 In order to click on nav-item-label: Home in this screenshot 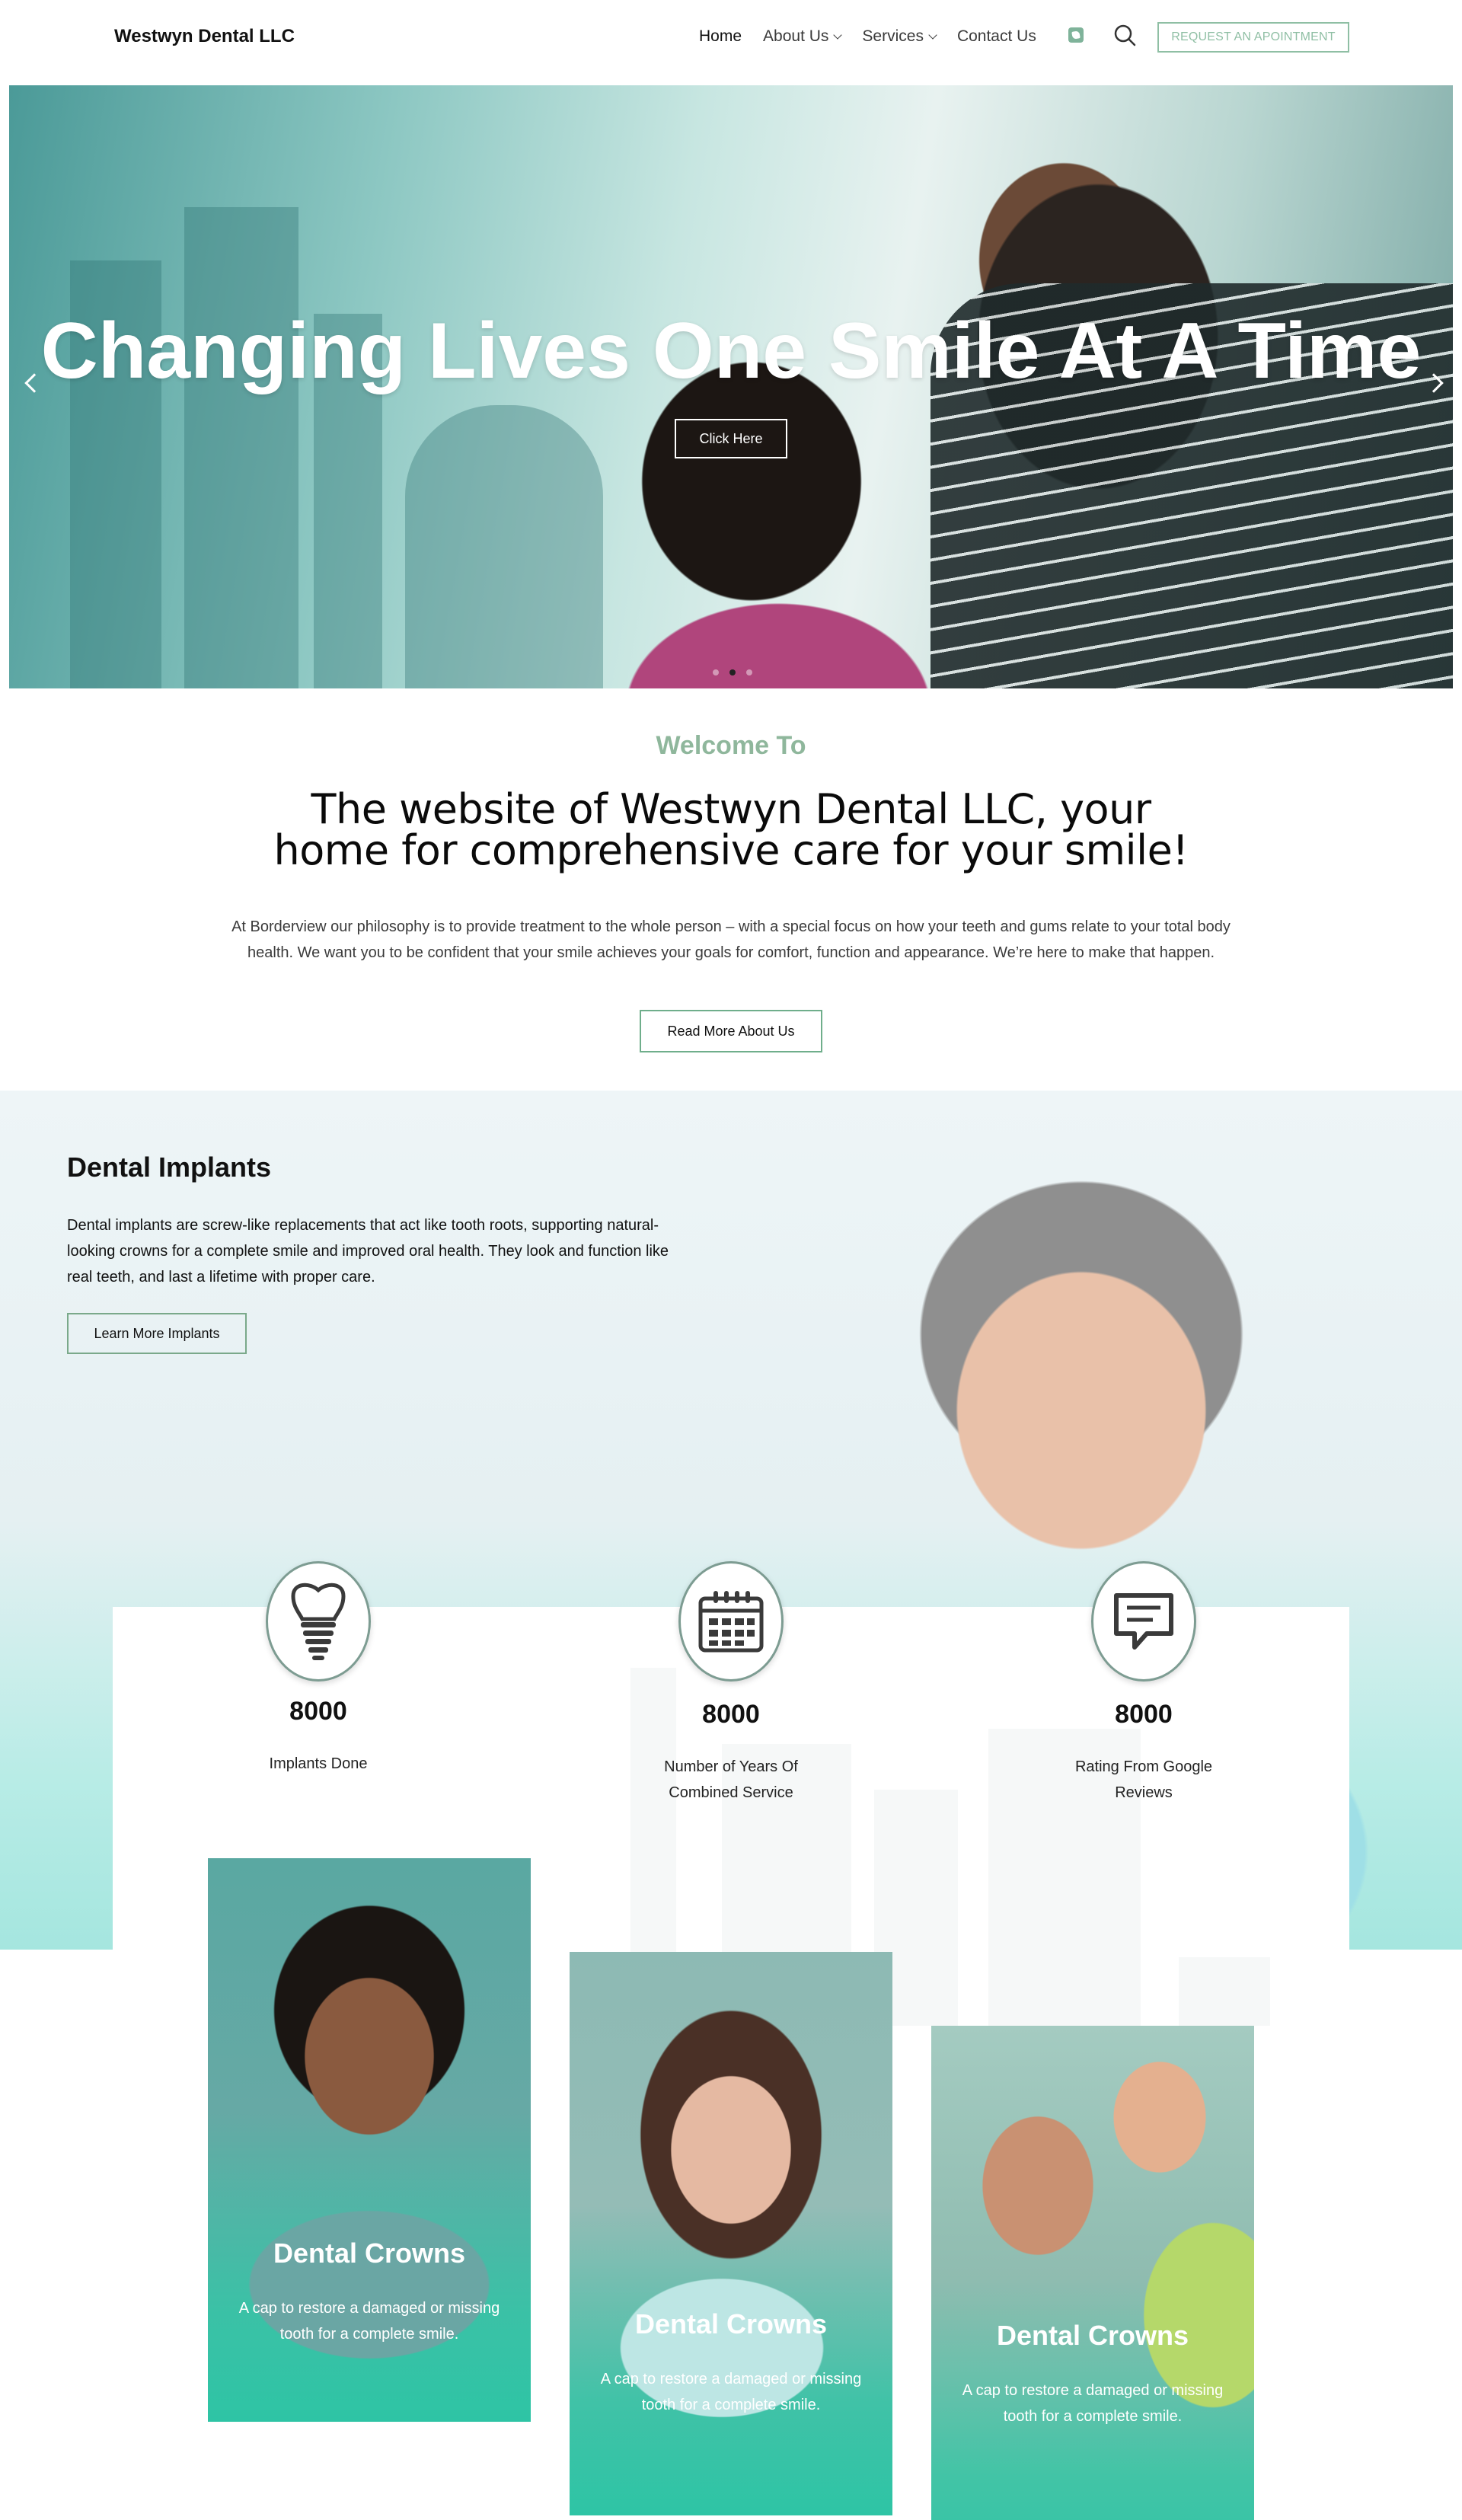, I will do `click(720, 36)`.